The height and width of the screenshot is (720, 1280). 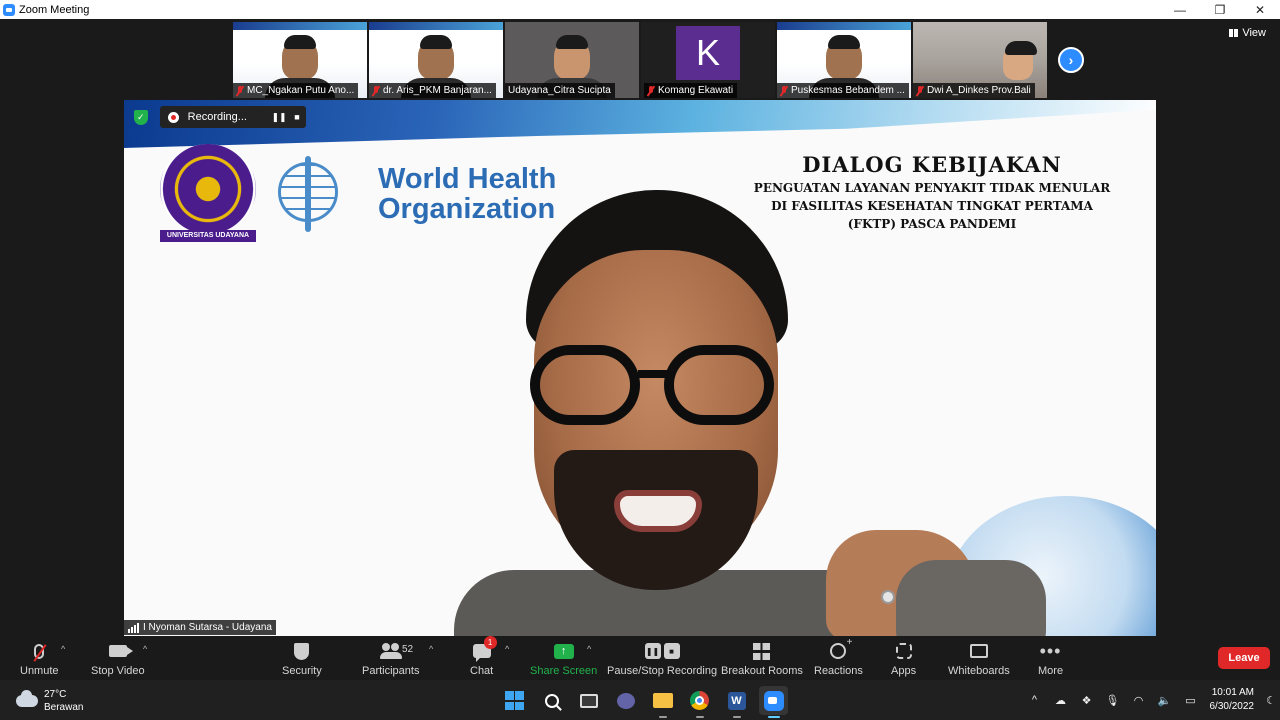 I want to click on participant-tile: Dwi A_Dinkes Prov.Bali, so click(x=980, y=60).